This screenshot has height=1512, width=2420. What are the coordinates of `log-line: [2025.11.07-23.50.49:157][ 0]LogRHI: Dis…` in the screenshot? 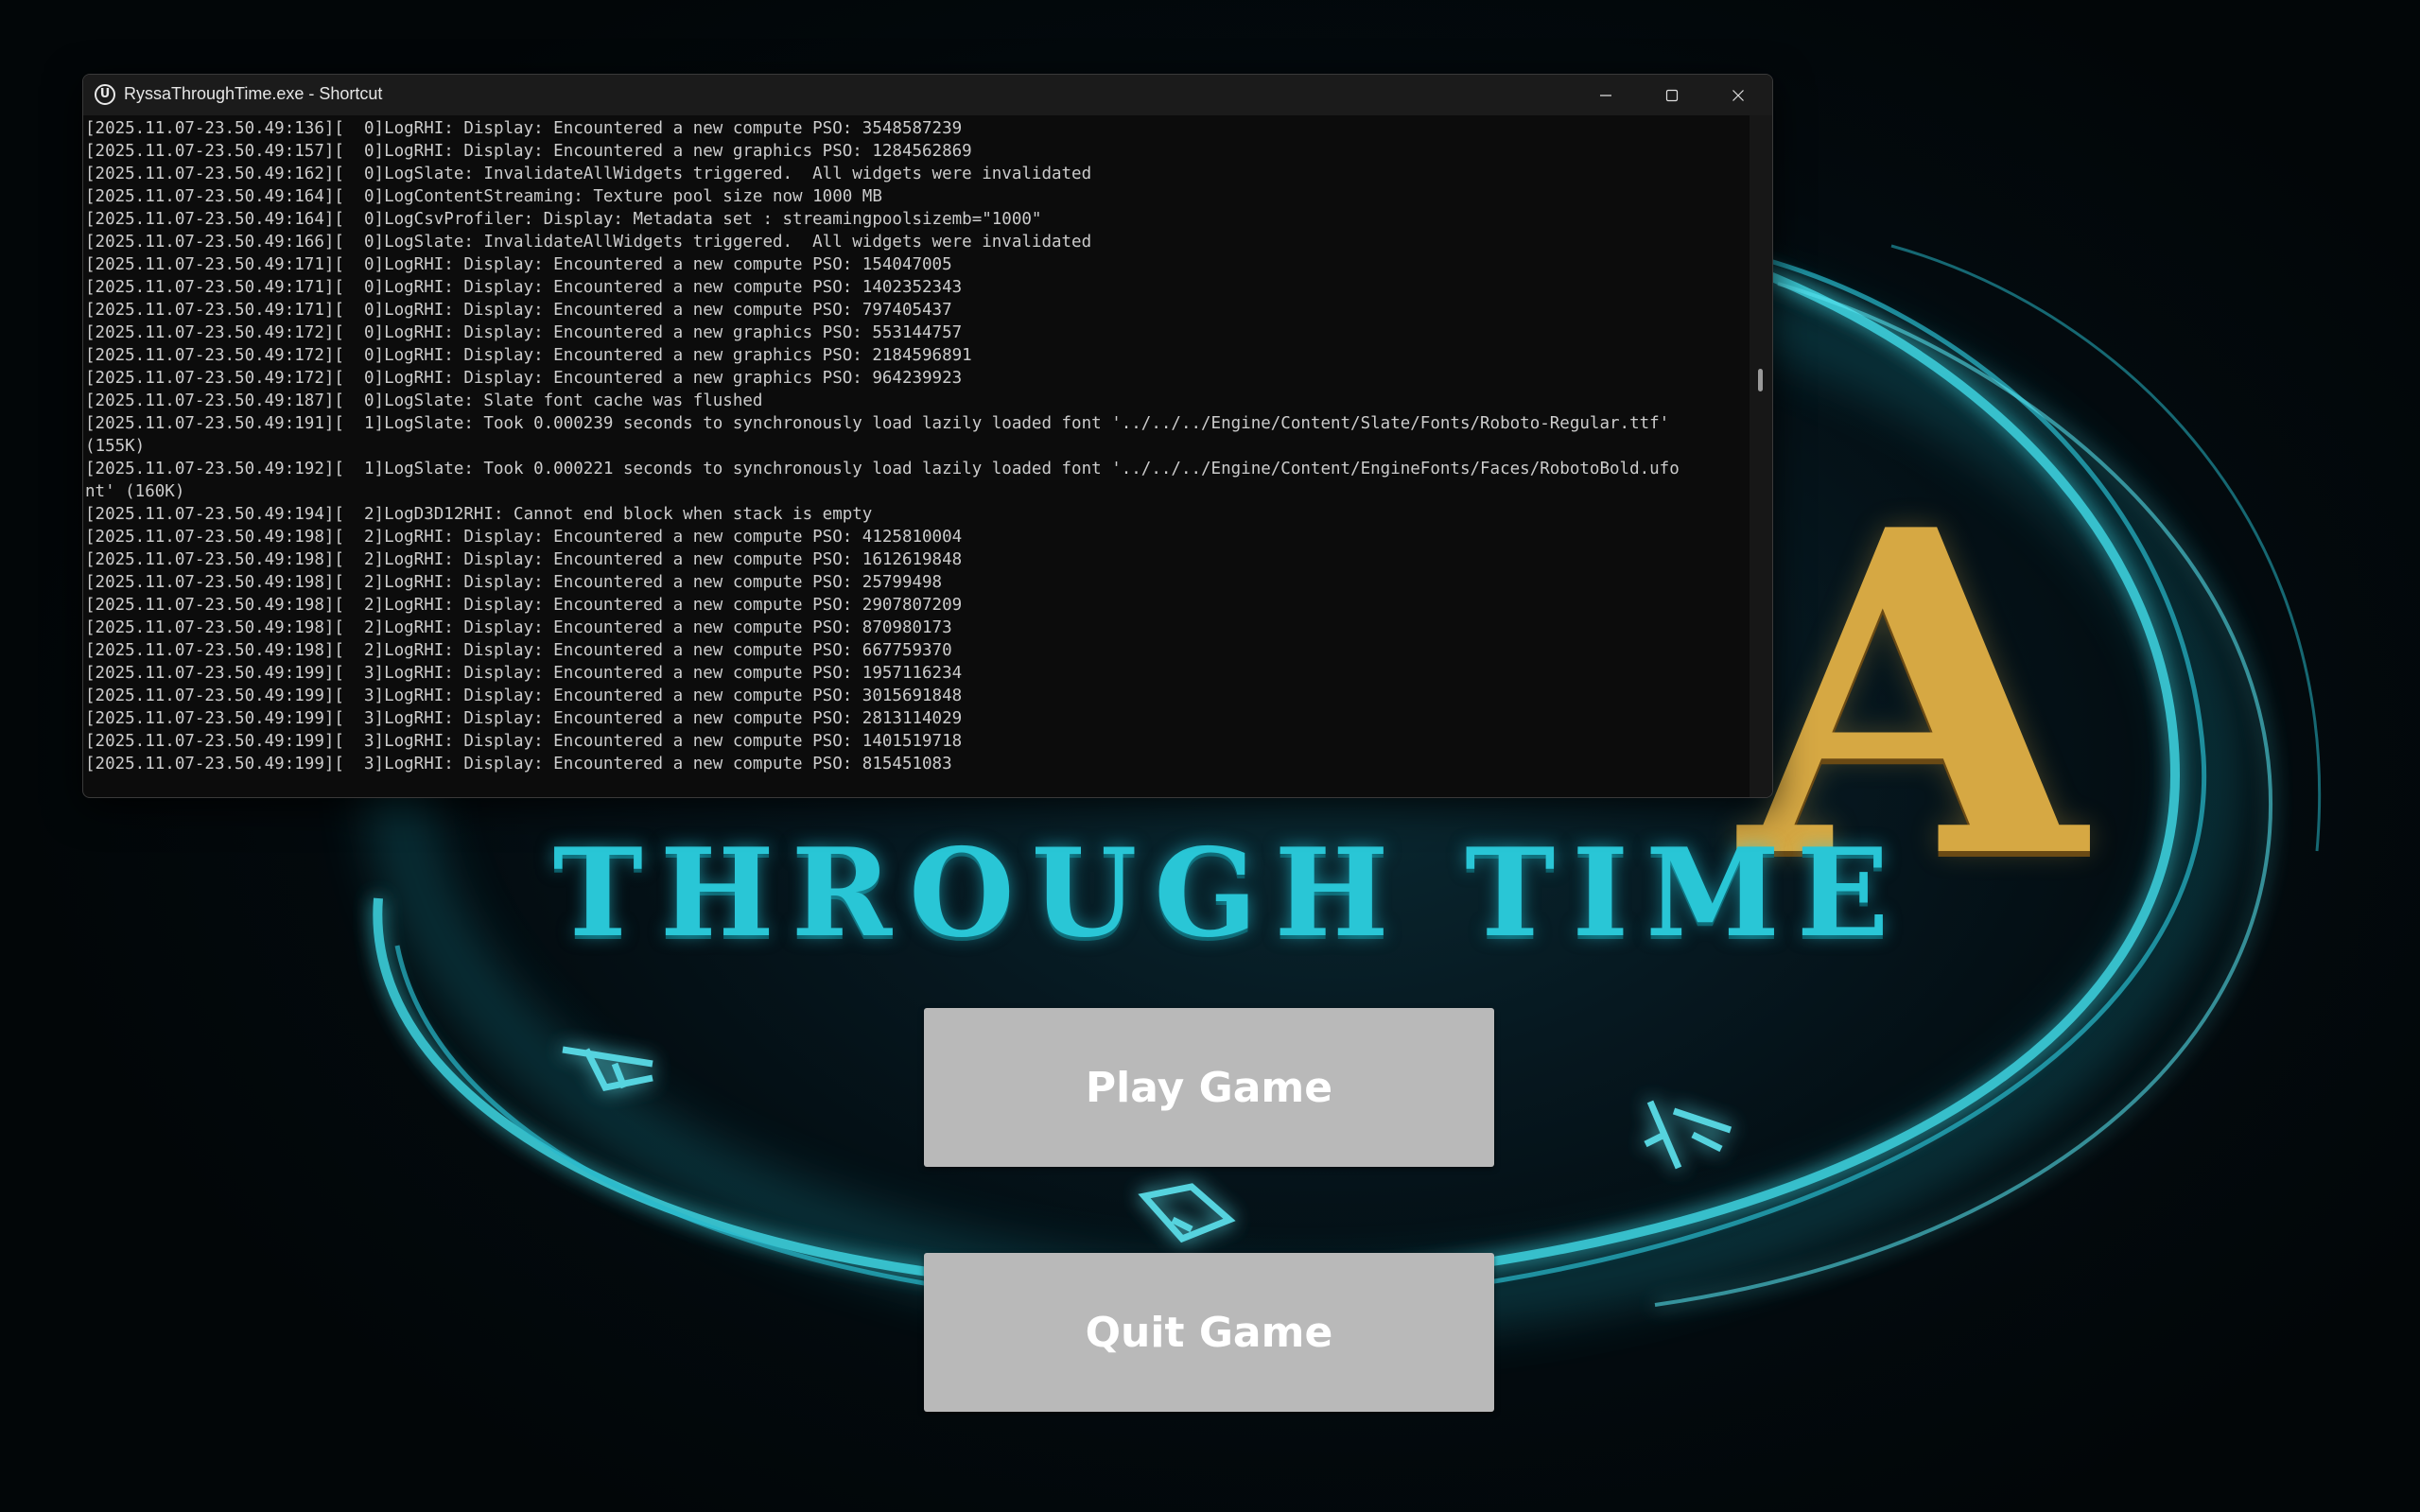 It's located at (529, 151).